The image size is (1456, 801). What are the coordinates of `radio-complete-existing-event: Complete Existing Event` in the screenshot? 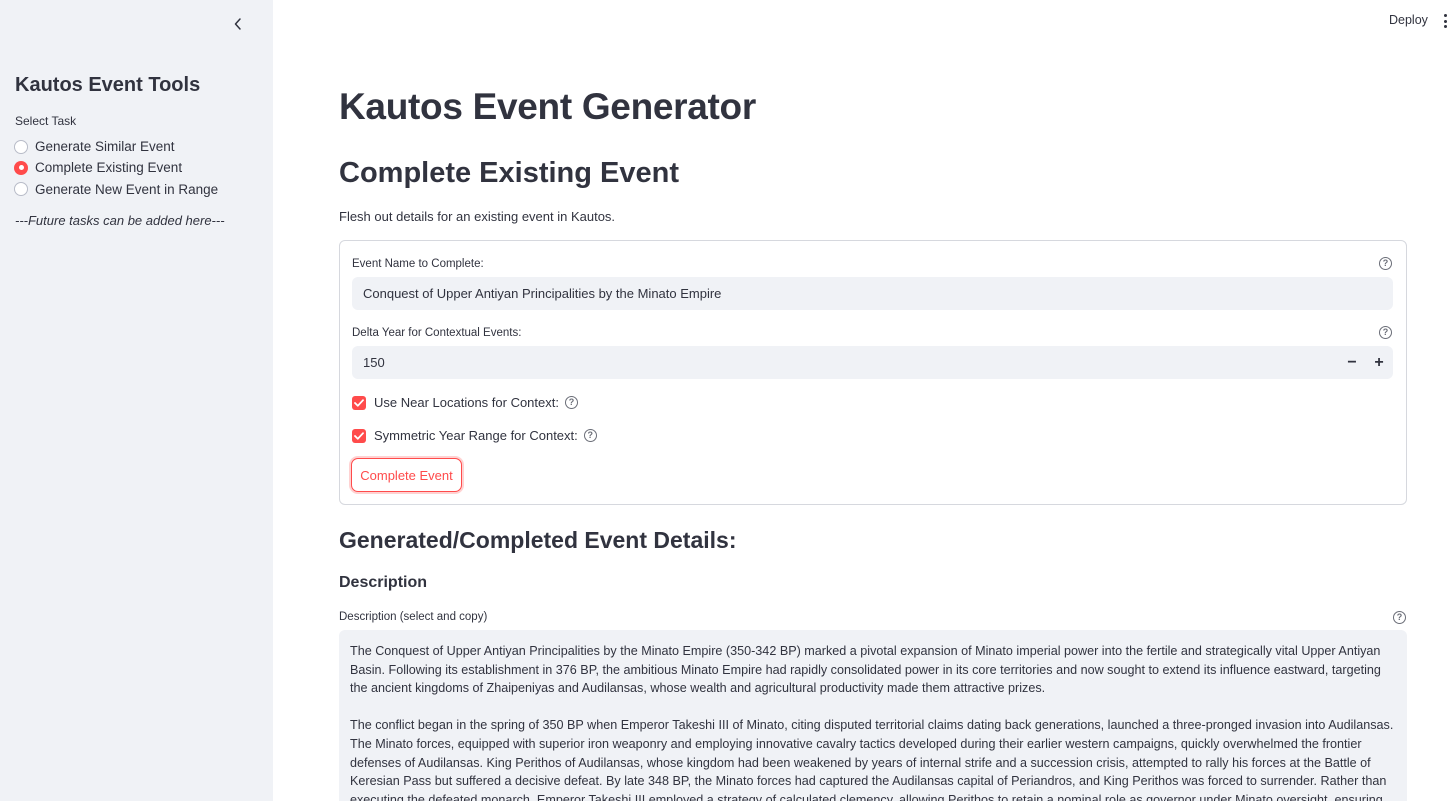 It's located at (116, 167).